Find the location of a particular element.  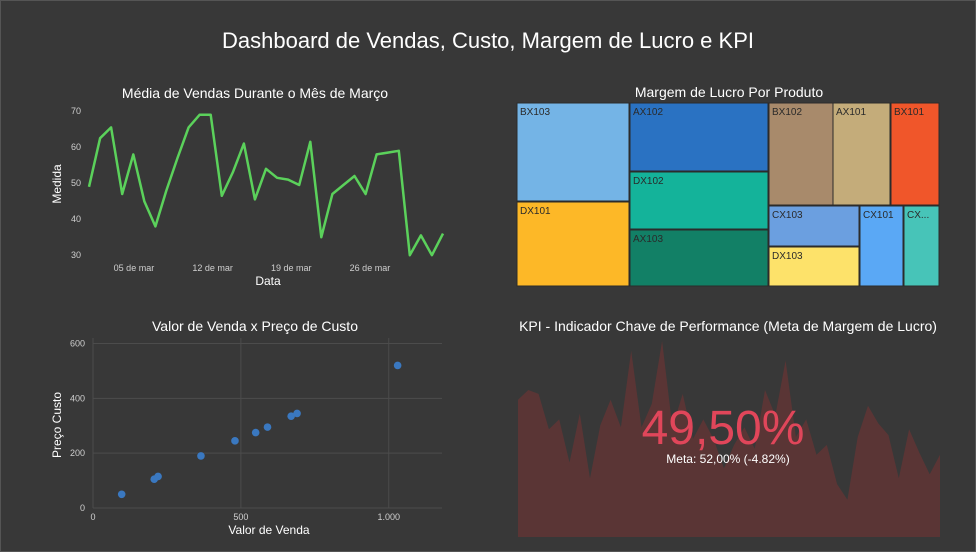

line-x-tick-label: 05 de mar is located at coordinates (134, 268).